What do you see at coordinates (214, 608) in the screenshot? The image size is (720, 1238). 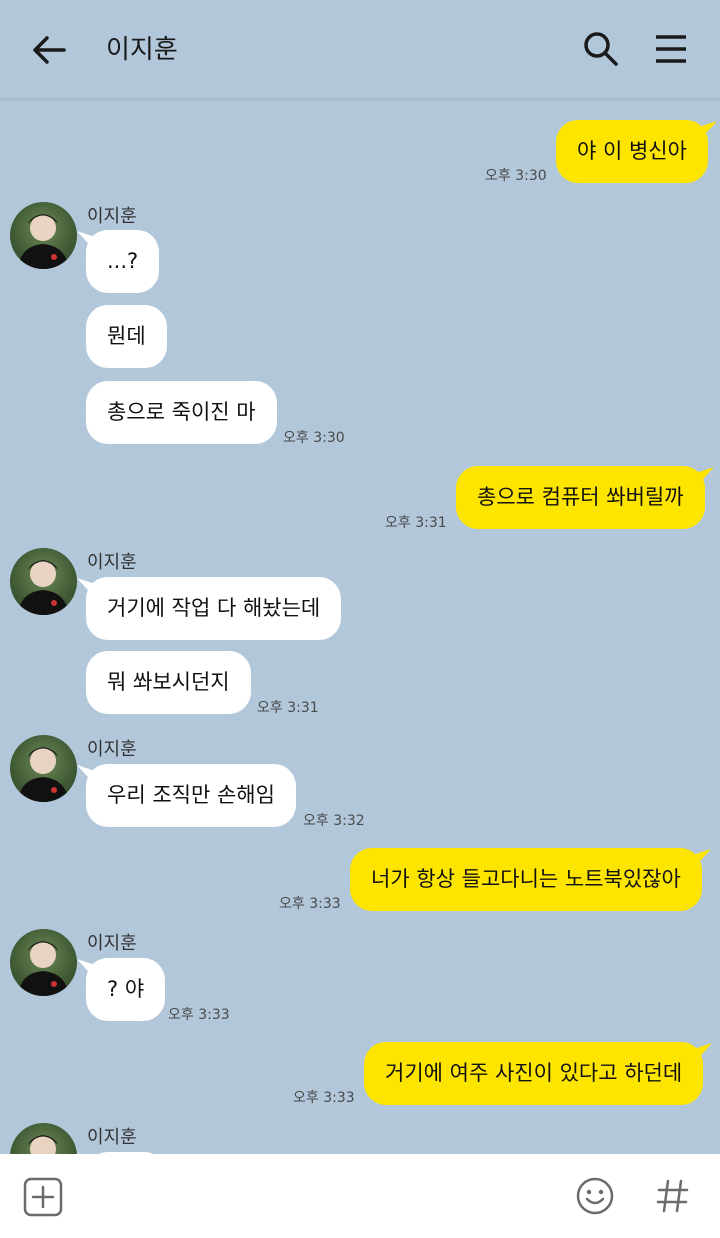 I see `their-message-bubble: 거기에 작업 다 해놨는데` at bounding box center [214, 608].